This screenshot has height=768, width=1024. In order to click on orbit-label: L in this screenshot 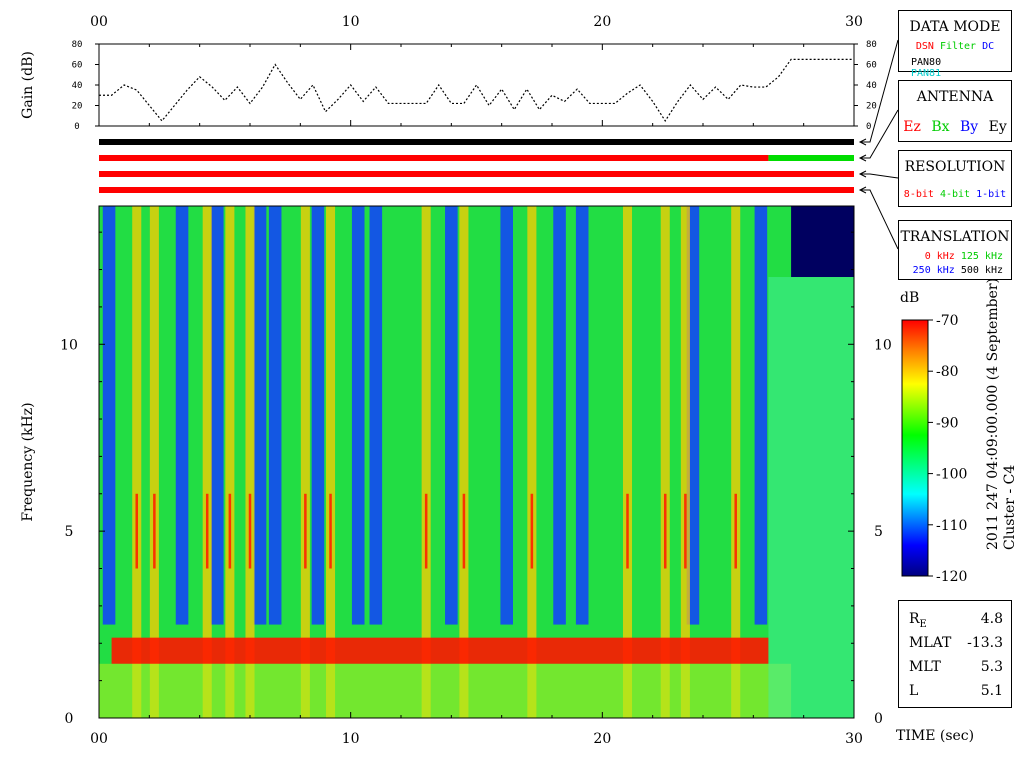, I will do `click(914, 691)`.